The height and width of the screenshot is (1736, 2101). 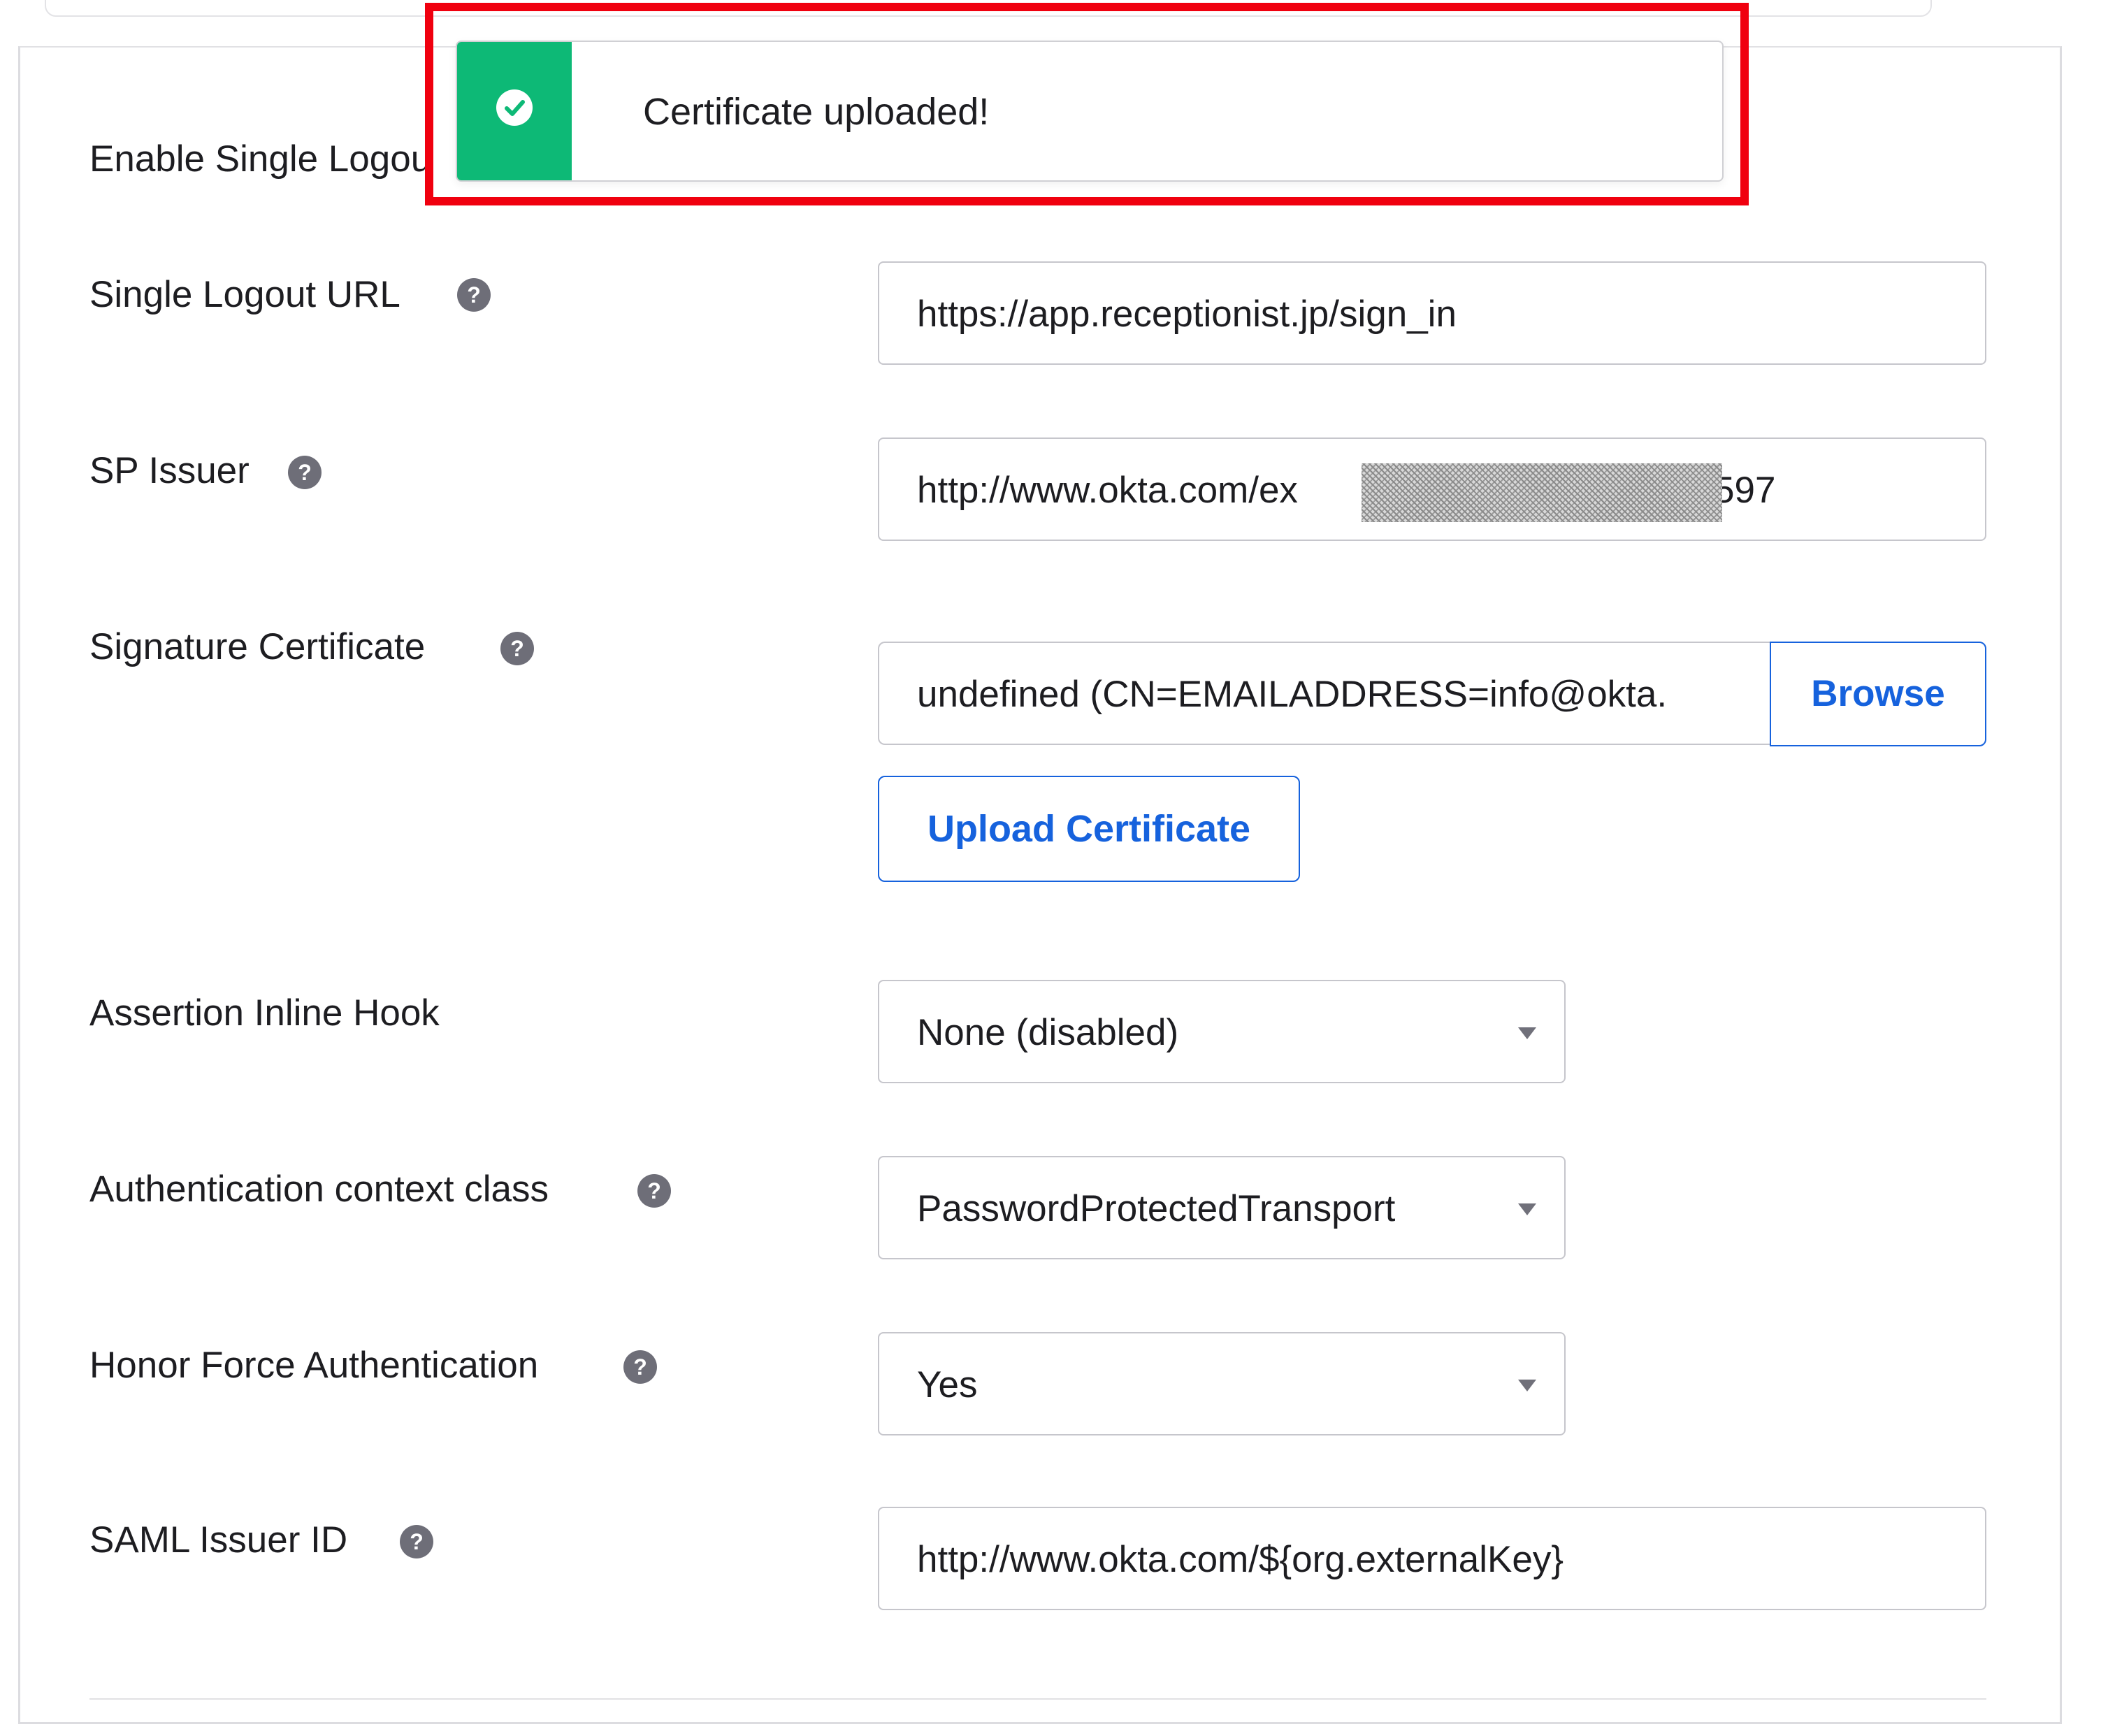 I want to click on honor-force-authentication-label: Honor Force Authentication, so click(x=314, y=1365).